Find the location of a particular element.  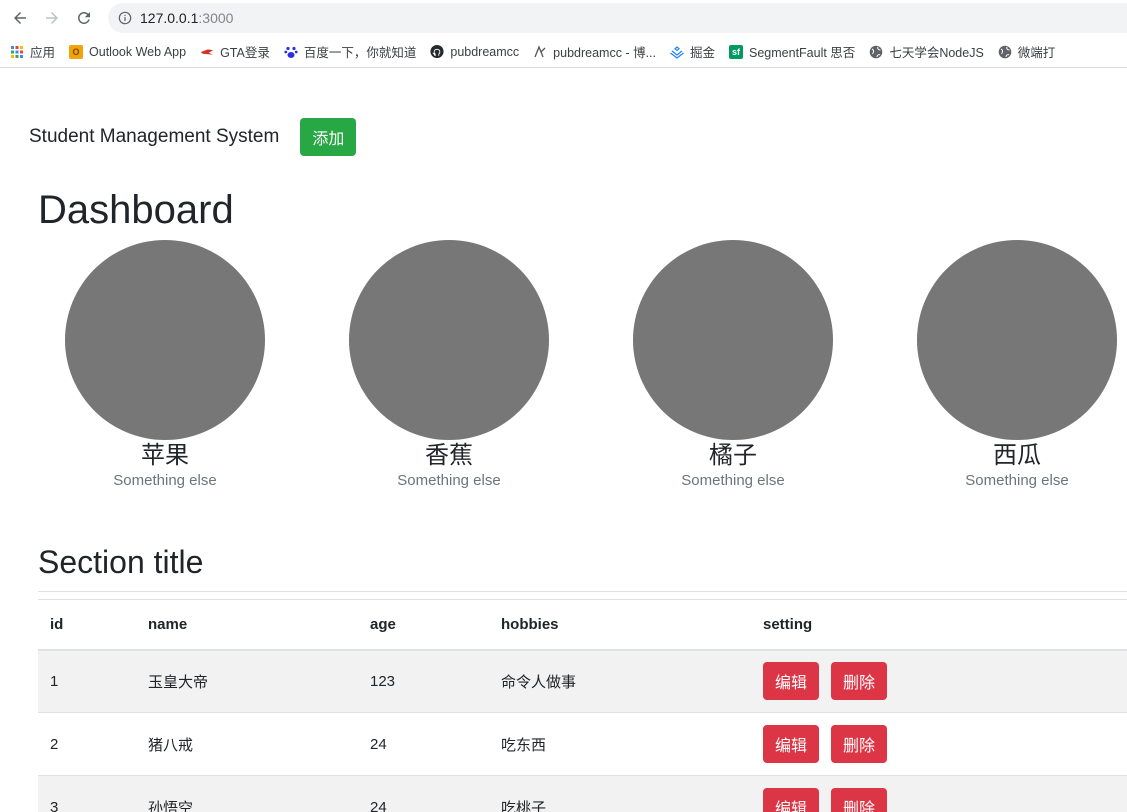

page-navbar: Student Management System 添加 is located at coordinates (193, 137).